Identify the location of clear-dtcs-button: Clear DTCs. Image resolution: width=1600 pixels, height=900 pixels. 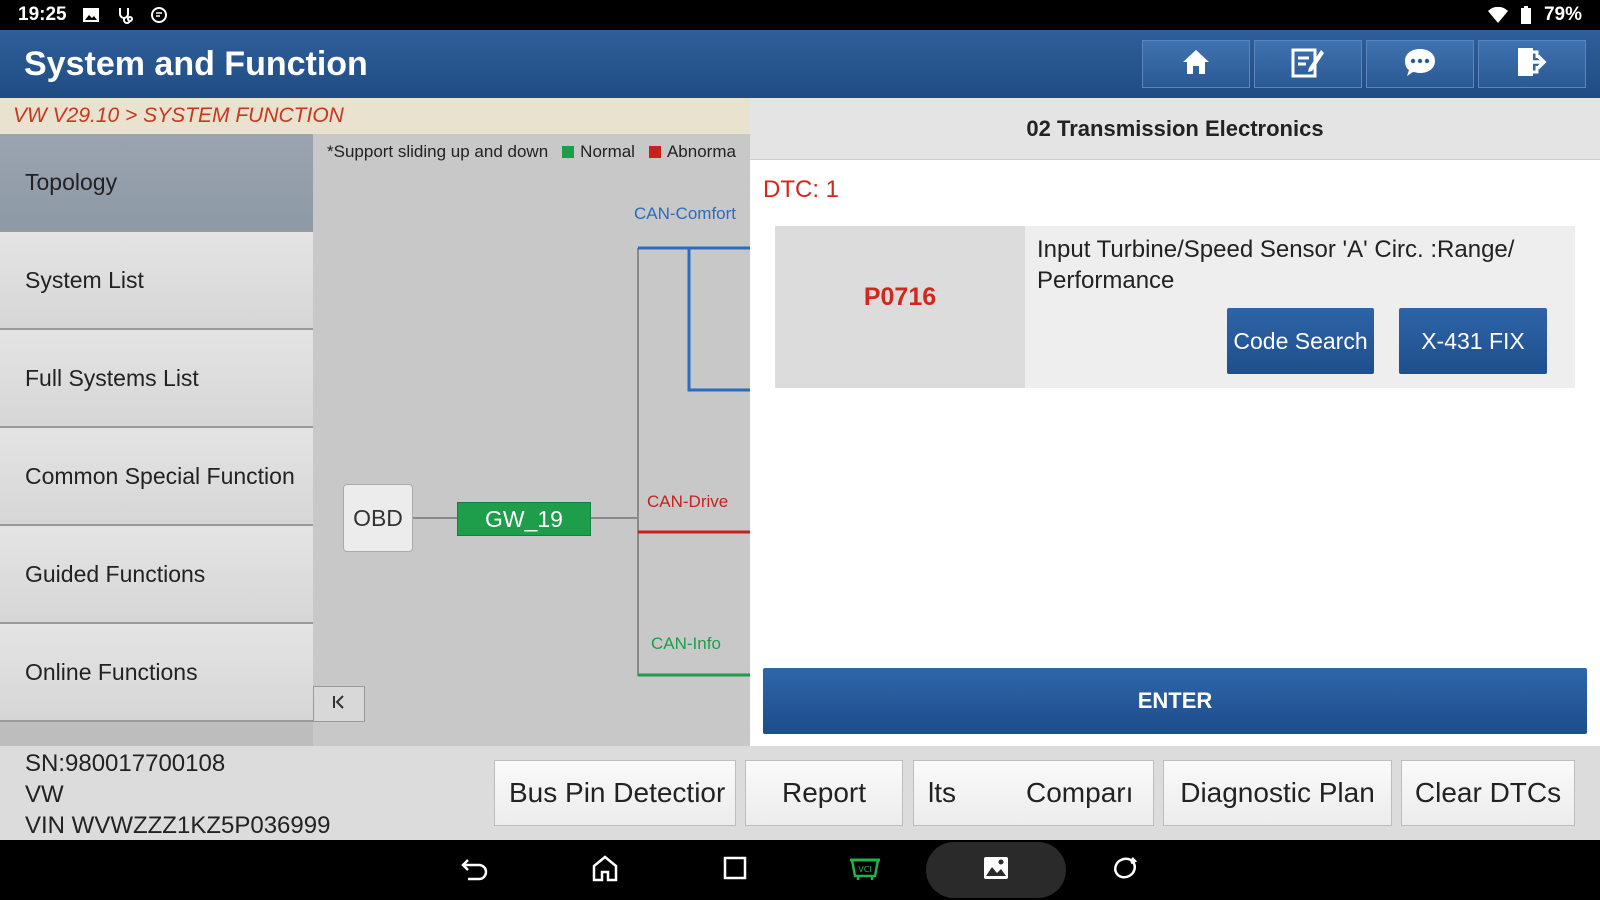
(1488, 793).